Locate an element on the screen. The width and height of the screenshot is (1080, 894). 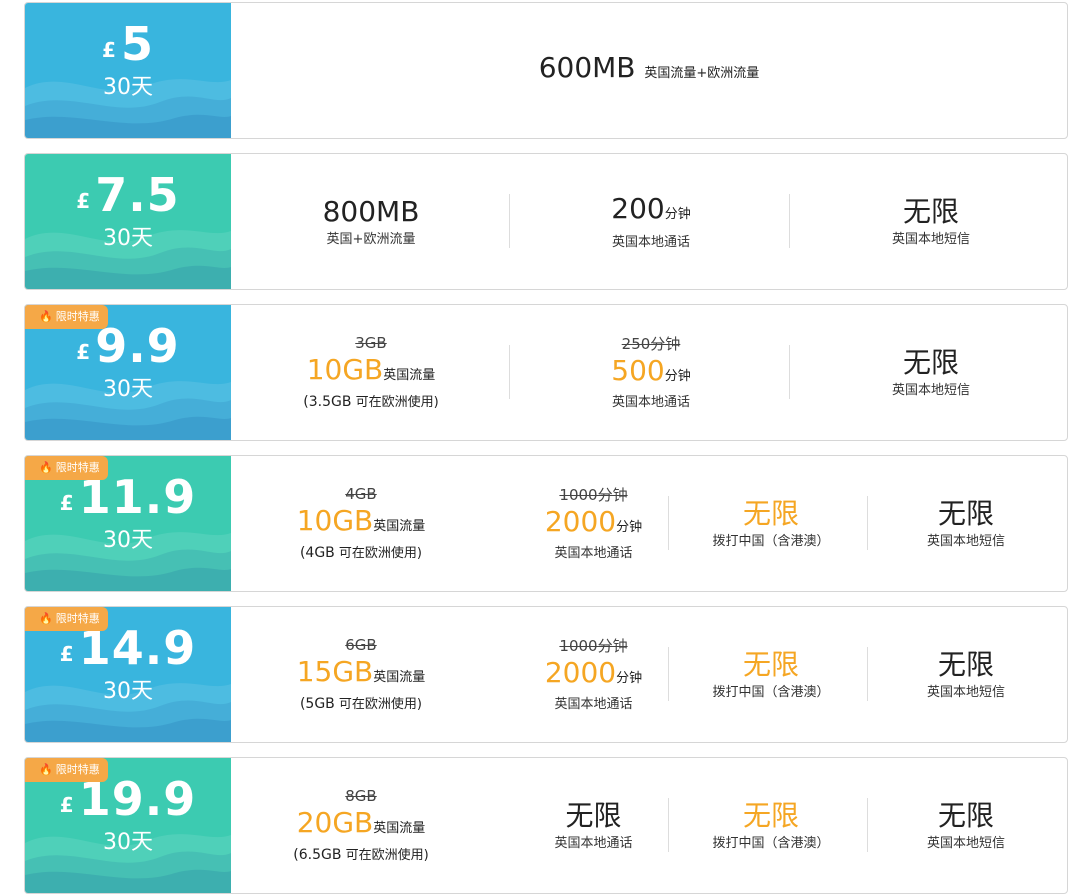
data-feature: 3GB 10GB英国流量 (3.5GB 可在欧洲使用) is located at coordinates (371, 372).